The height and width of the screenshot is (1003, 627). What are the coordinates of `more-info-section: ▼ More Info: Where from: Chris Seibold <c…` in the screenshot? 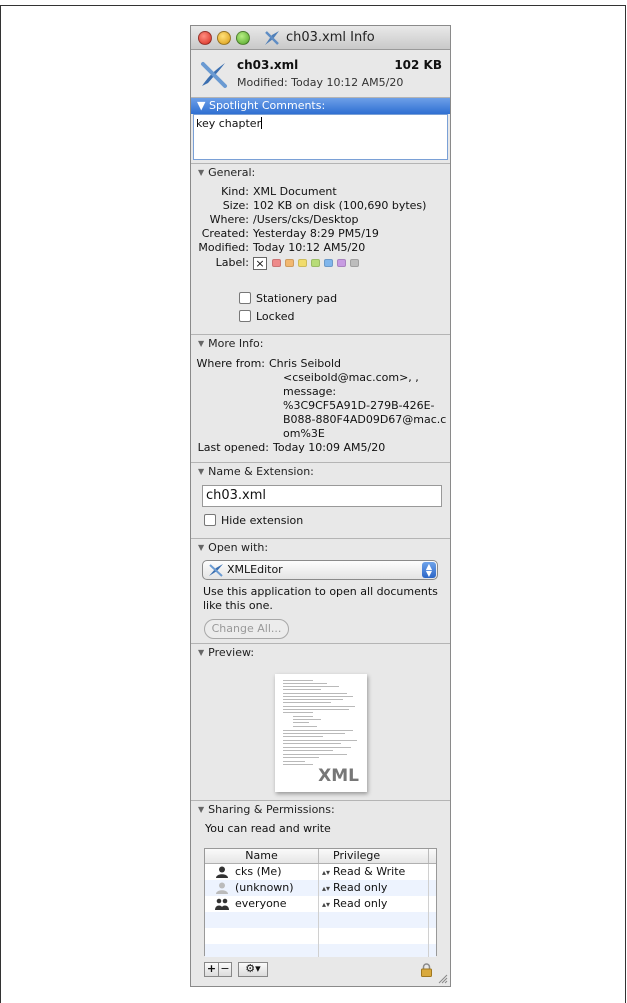 It's located at (320, 399).